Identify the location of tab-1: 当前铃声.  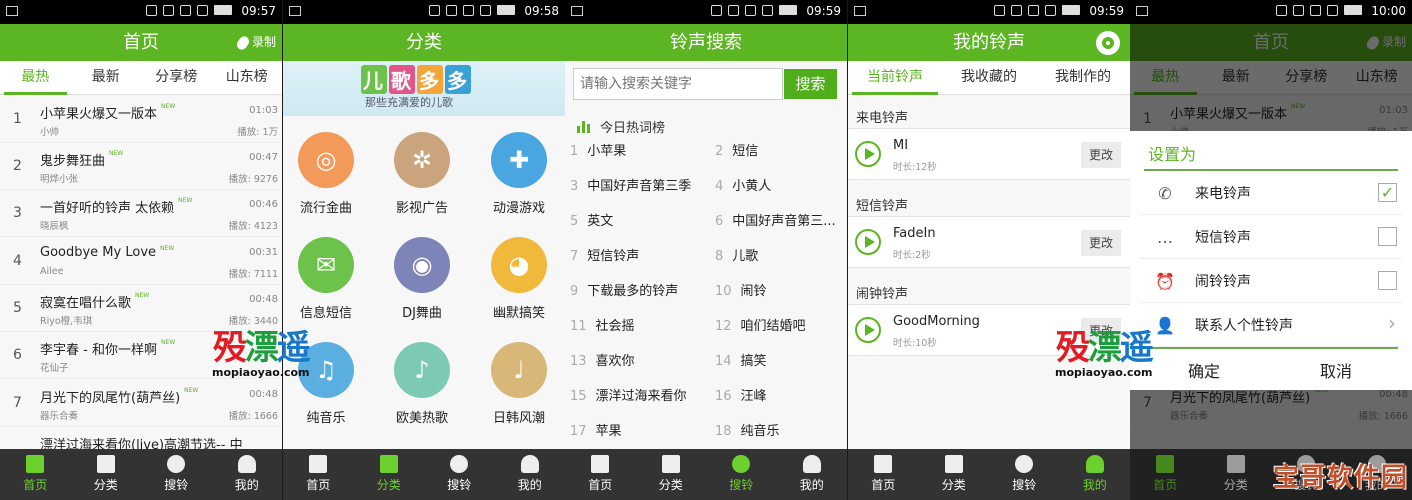
(895, 78).